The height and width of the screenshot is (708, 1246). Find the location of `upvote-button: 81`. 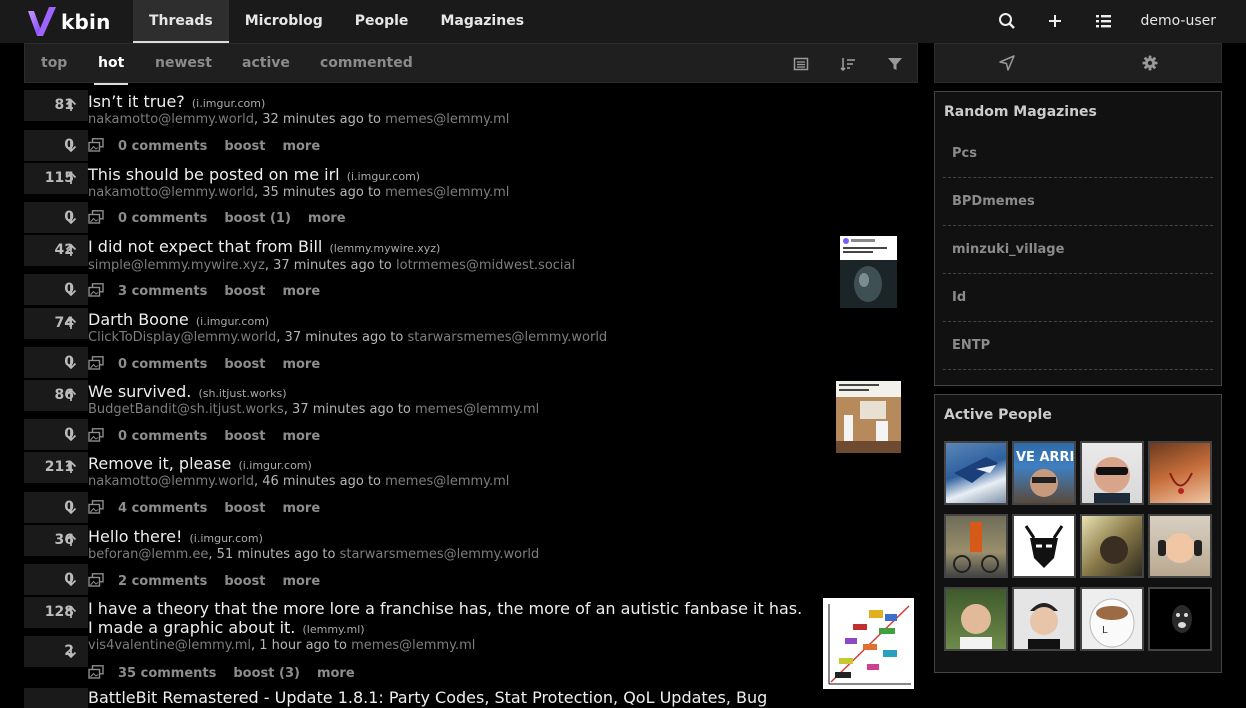

upvote-button: 81 is located at coordinates (56, 105).